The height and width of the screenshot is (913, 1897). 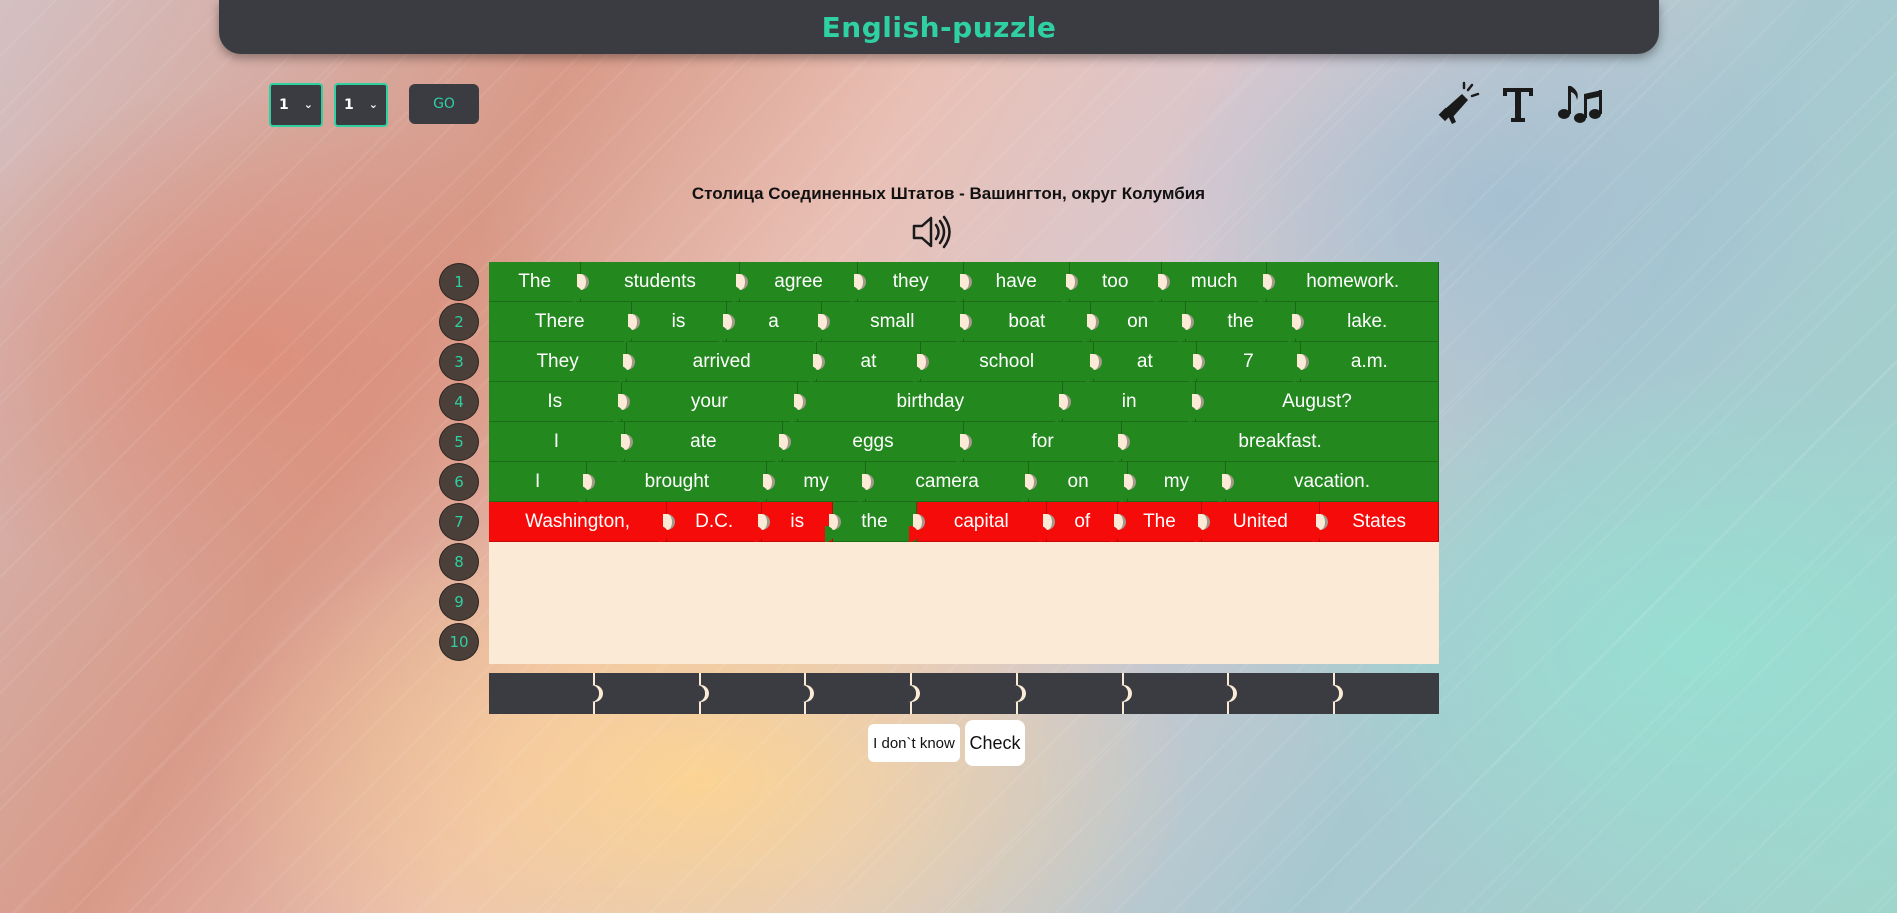 I want to click on word-label: There, so click(x=559, y=321).